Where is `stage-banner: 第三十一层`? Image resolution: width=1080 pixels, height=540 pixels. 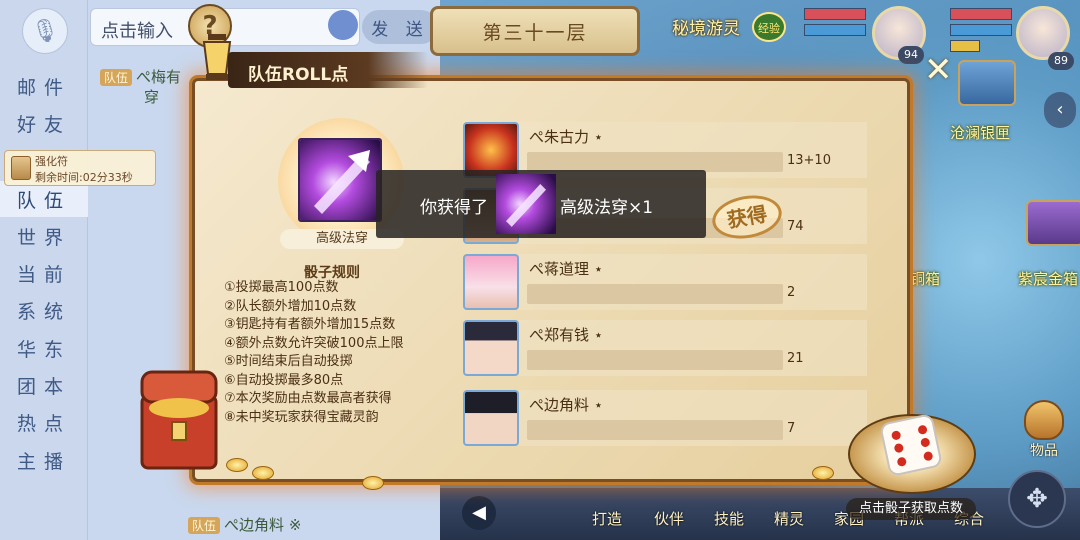
stage-banner: 第三十一层 is located at coordinates (535, 31).